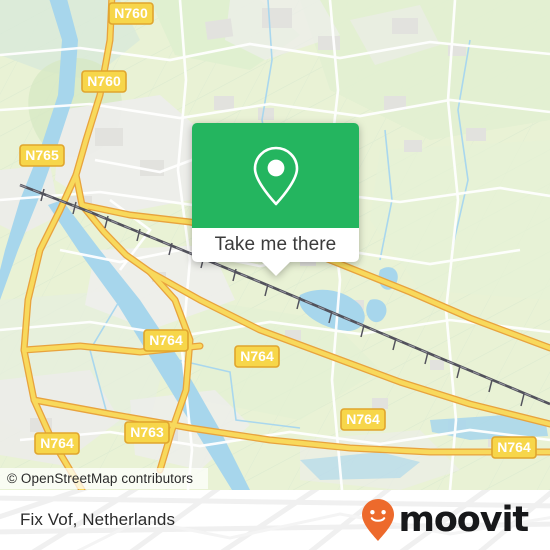 This screenshot has width=550, height=550. I want to click on road-shield: N763, so click(147, 432).